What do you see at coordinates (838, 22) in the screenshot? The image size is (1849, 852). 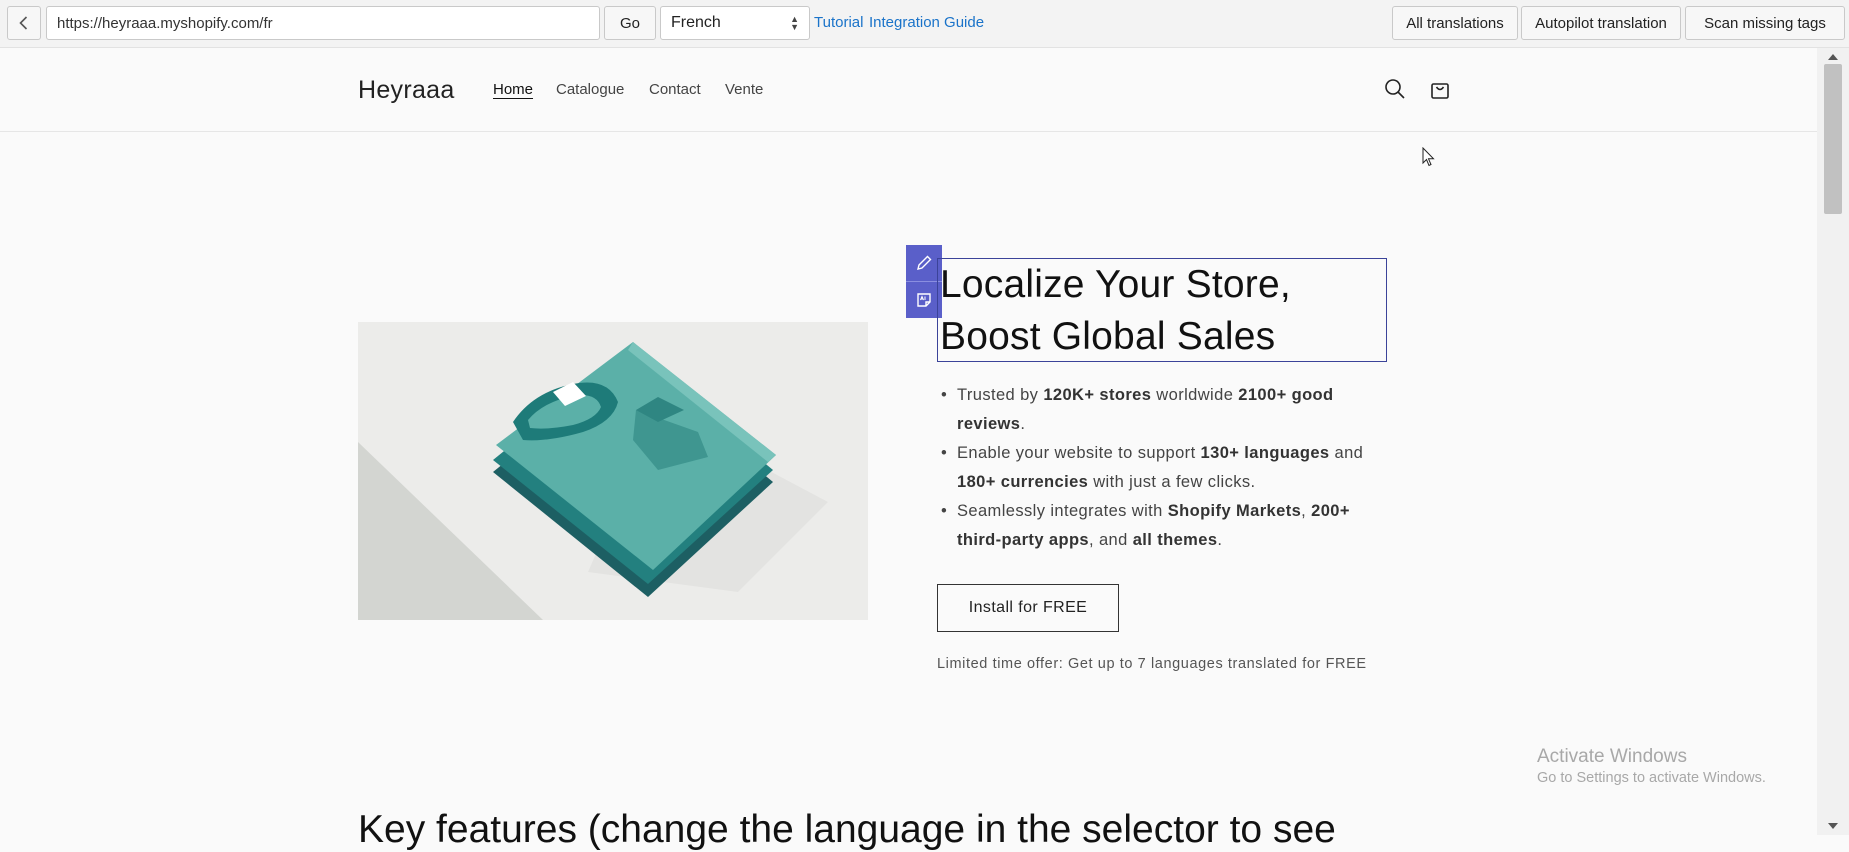 I see `tutorial-link: Tutorial` at bounding box center [838, 22].